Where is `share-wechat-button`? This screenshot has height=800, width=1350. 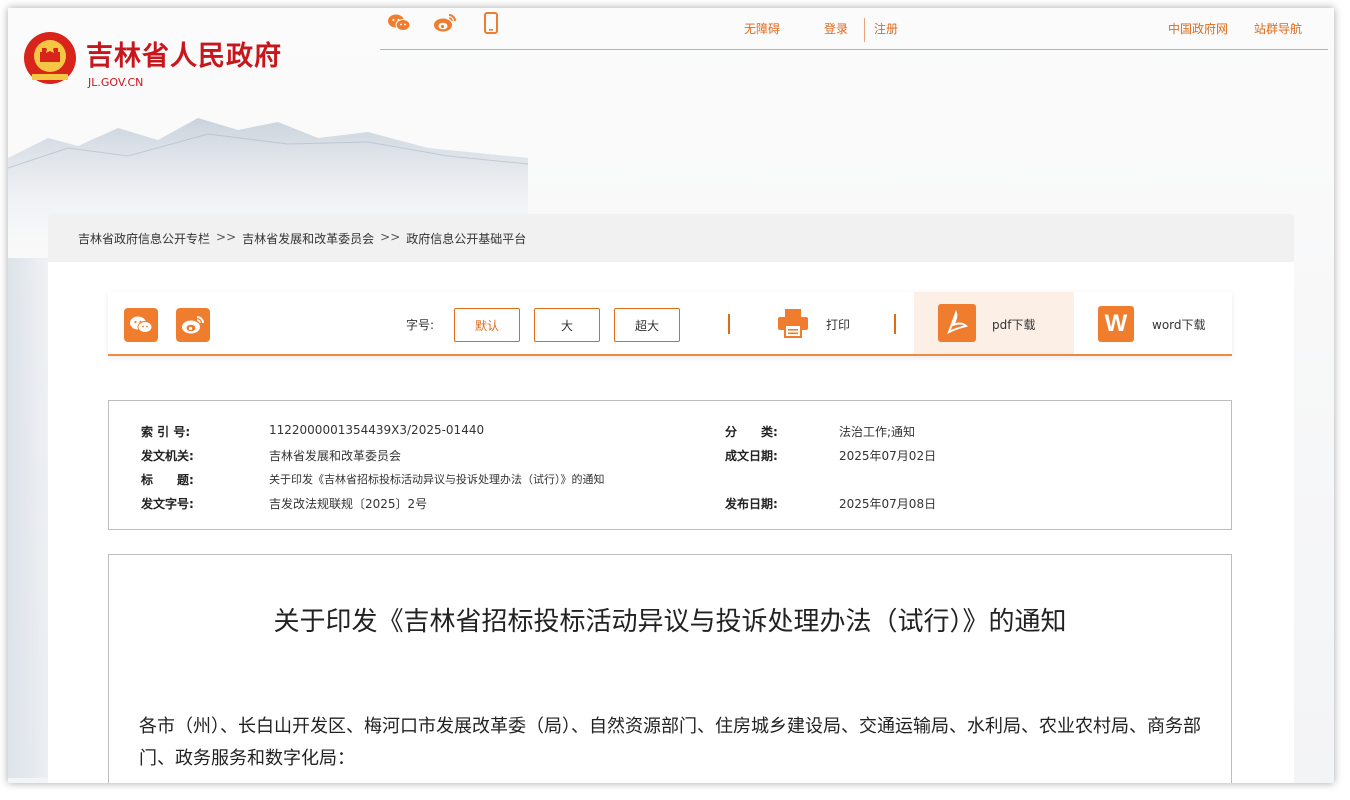
share-wechat-button is located at coordinates (141, 325).